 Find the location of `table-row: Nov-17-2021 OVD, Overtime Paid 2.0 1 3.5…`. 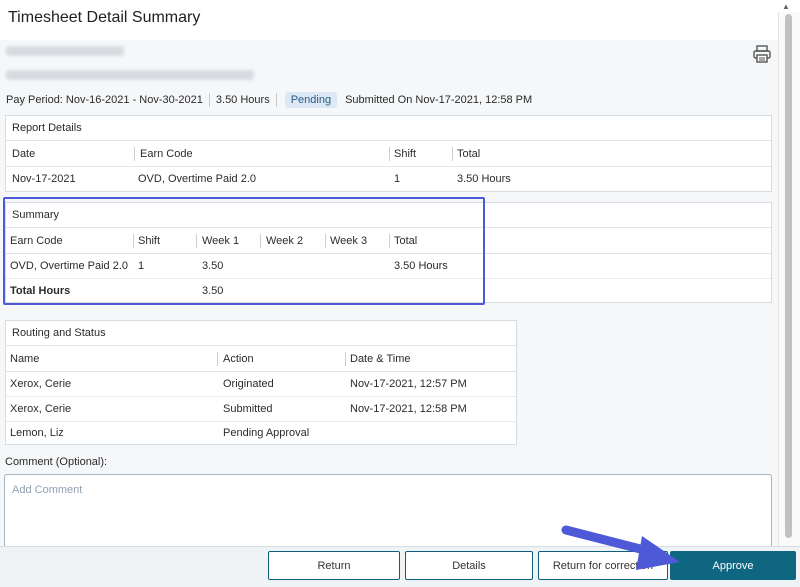

table-row: Nov-17-2021 OVD, Overtime Paid 2.0 1 3.5… is located at coordinates (388, 179).